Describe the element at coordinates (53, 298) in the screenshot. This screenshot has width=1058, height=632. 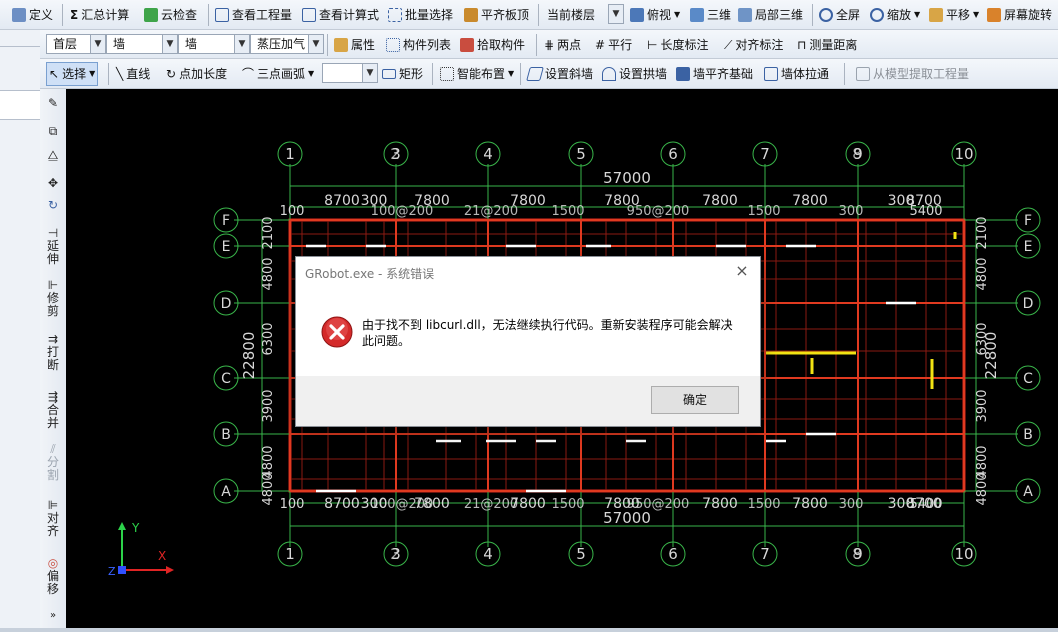
I see `trim-button: ⊩ 修剪` at that location.